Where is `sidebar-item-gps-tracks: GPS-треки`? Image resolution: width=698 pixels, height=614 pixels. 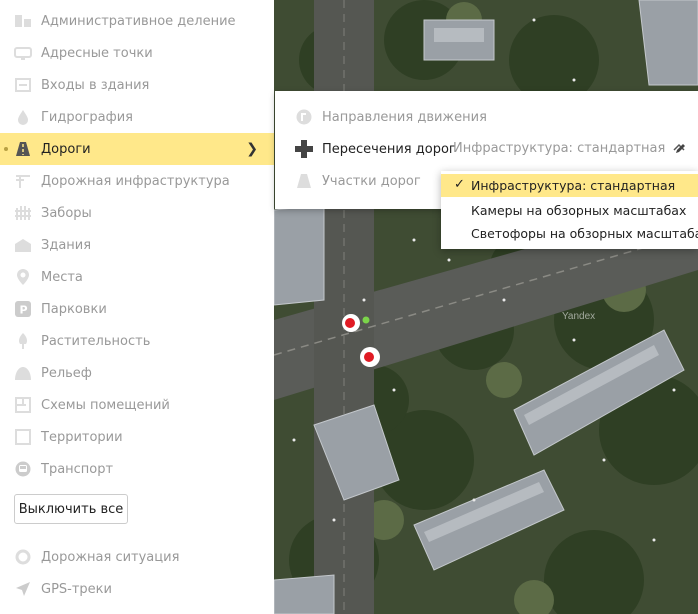
sidebar-item-gps-tracks: GPS-треки is located at coordinates (137, 589).